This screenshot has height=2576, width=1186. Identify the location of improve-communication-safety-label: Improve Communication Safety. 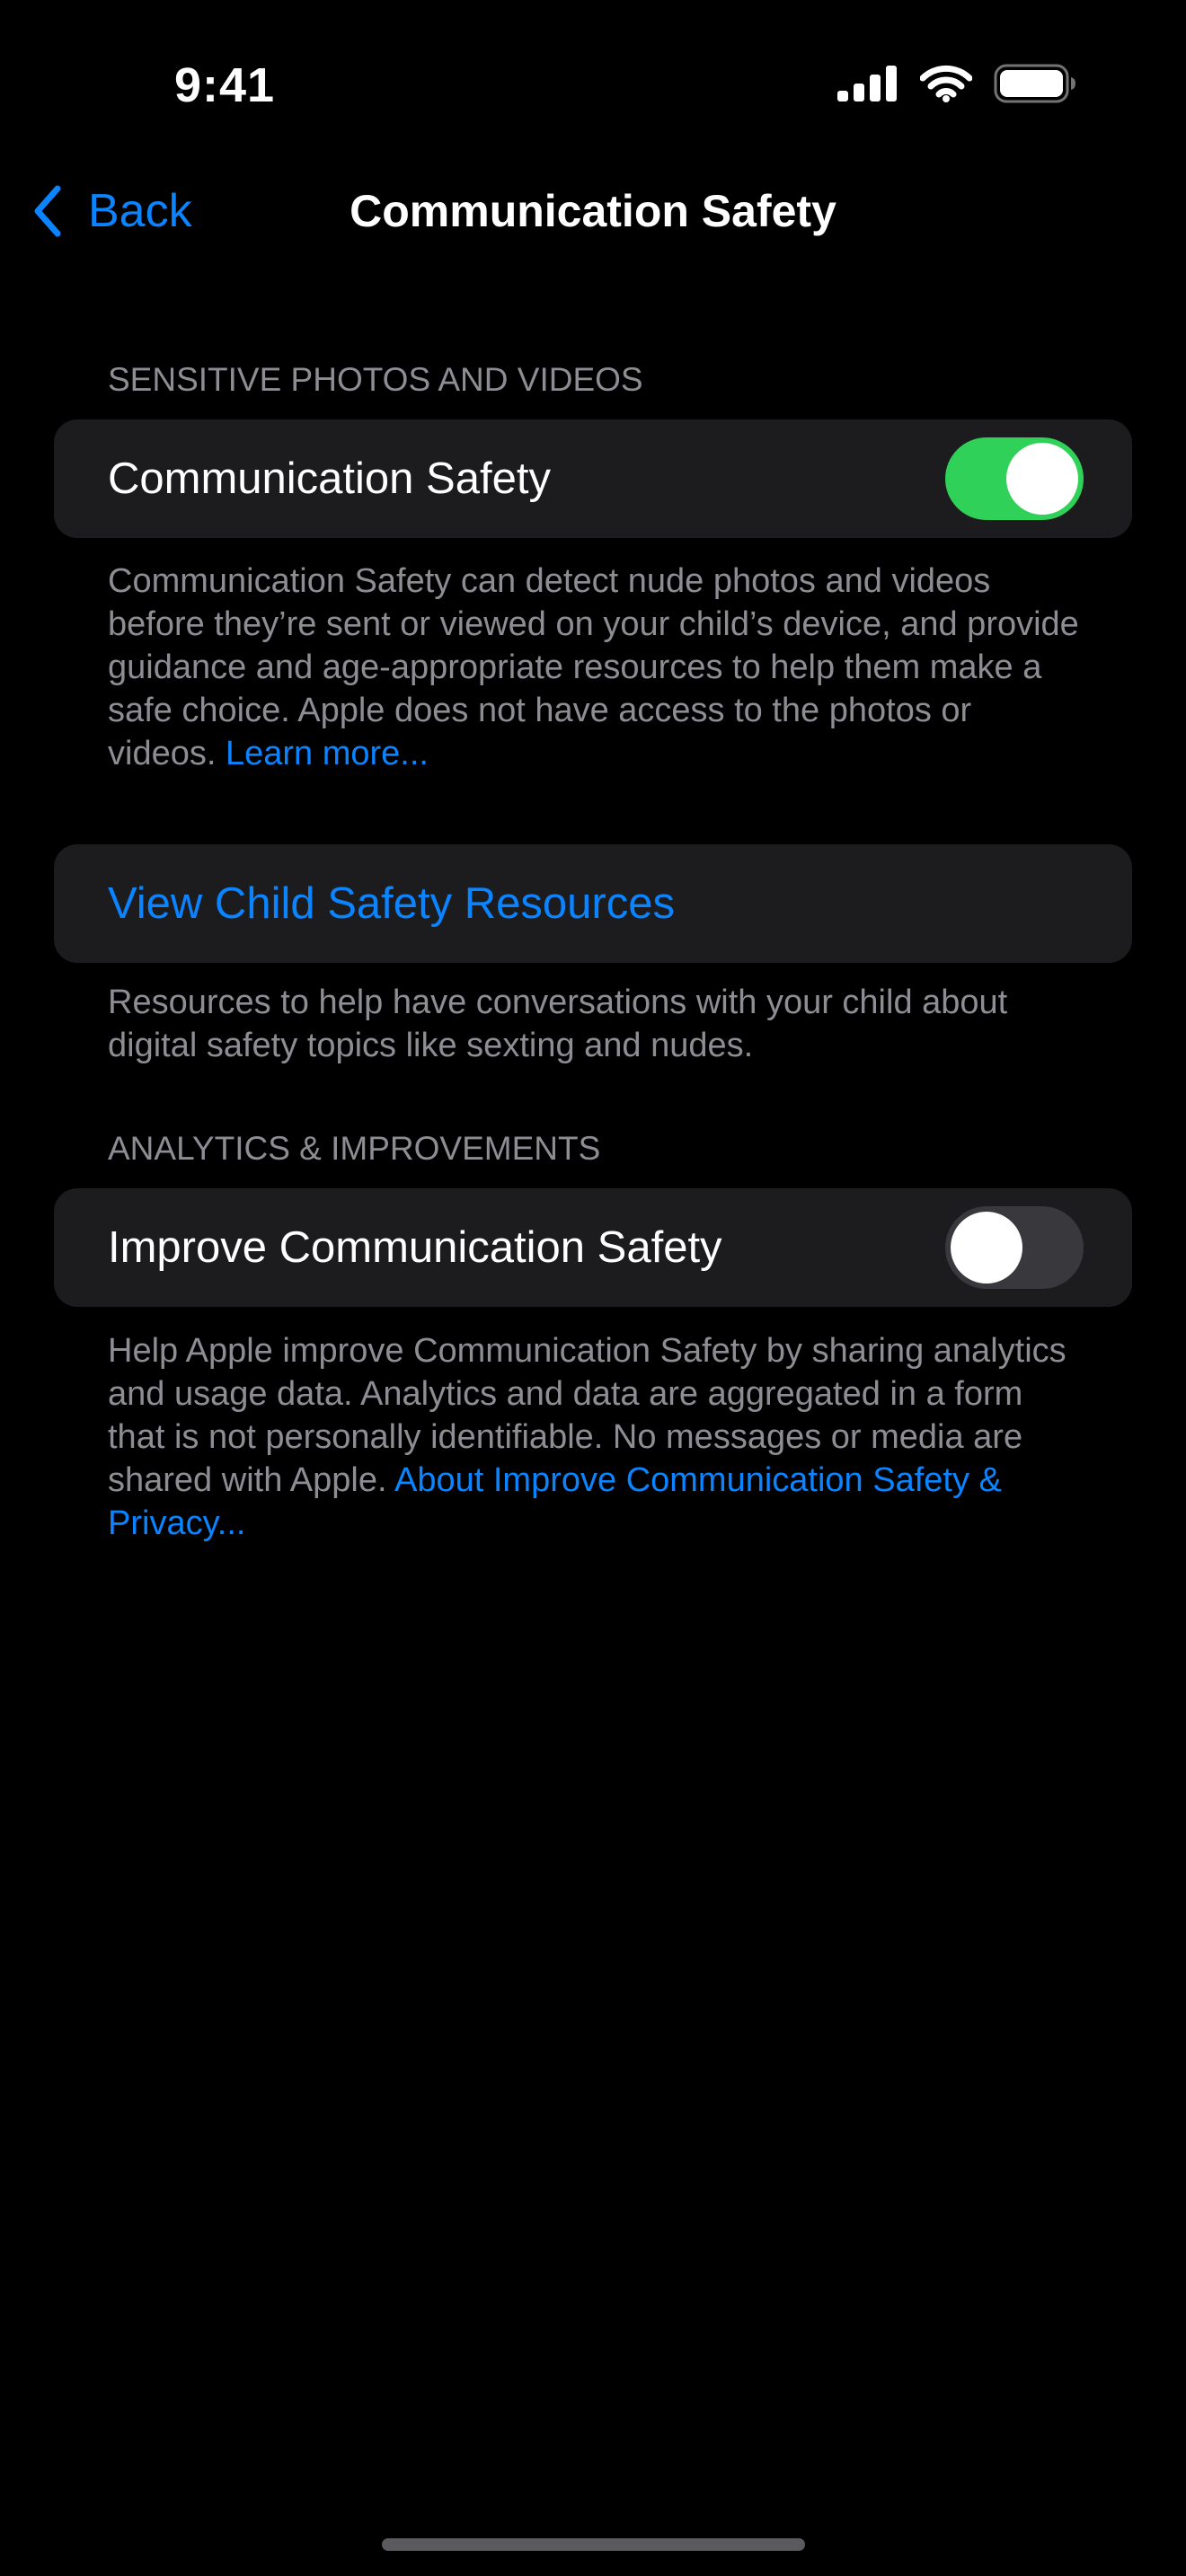
(415, 1247).